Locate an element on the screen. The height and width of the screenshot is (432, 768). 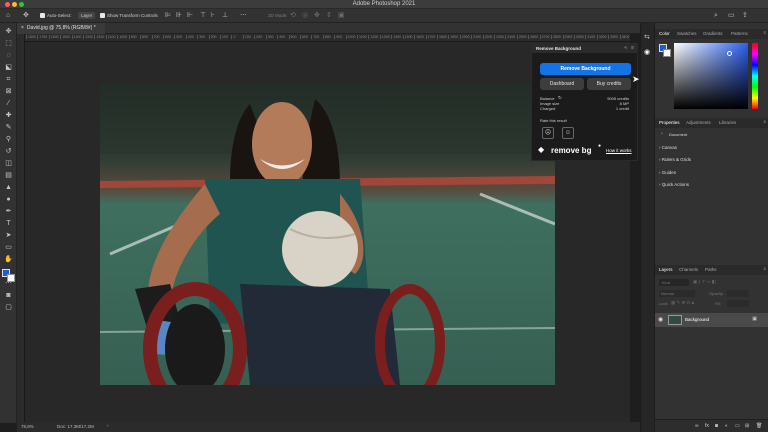
buy-credits-button: Buy credits is located at coordinates (609, 84).